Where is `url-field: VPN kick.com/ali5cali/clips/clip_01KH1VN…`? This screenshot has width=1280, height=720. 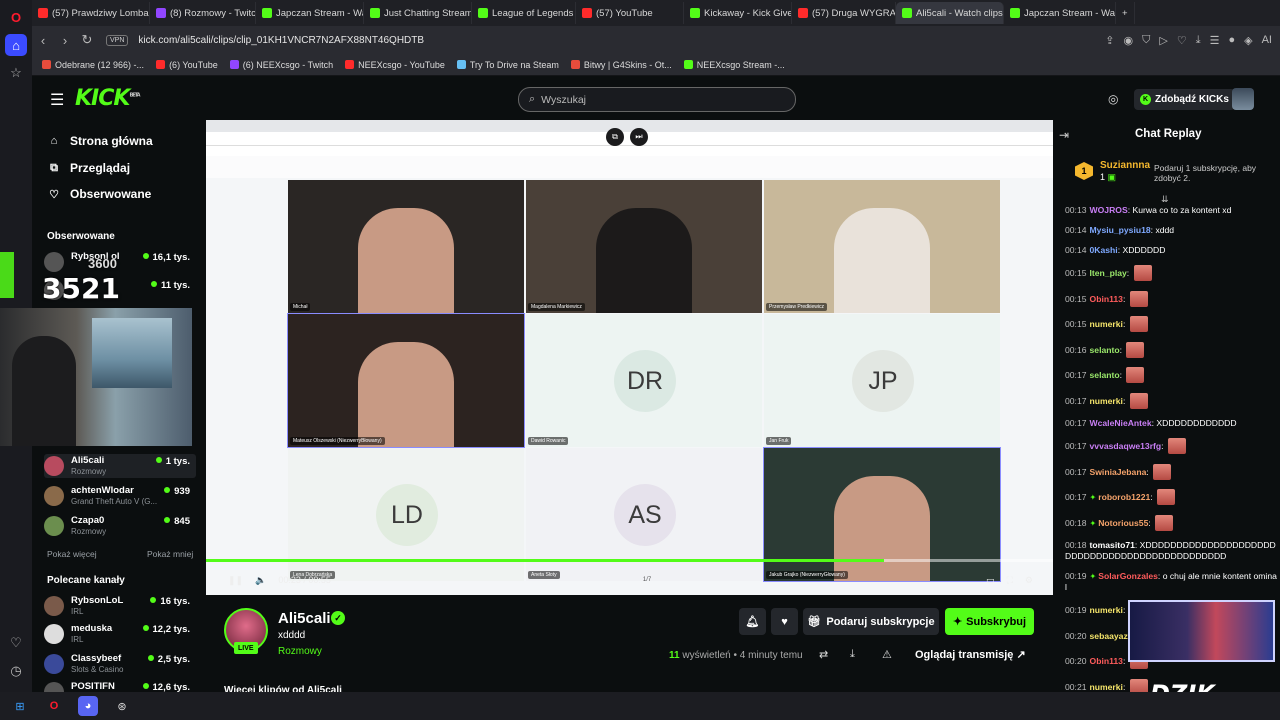
url-field: VPN kick.com/ali5cali/clips/clip_01KH1VN… is located at coordinates (265, 40).